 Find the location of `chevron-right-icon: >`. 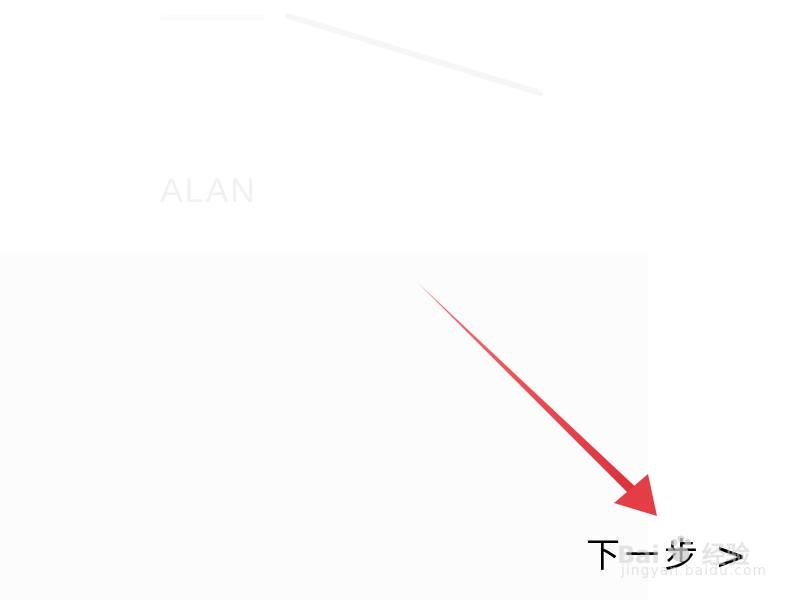

chevron-right-icon: > is located at coordinates (731, 556).